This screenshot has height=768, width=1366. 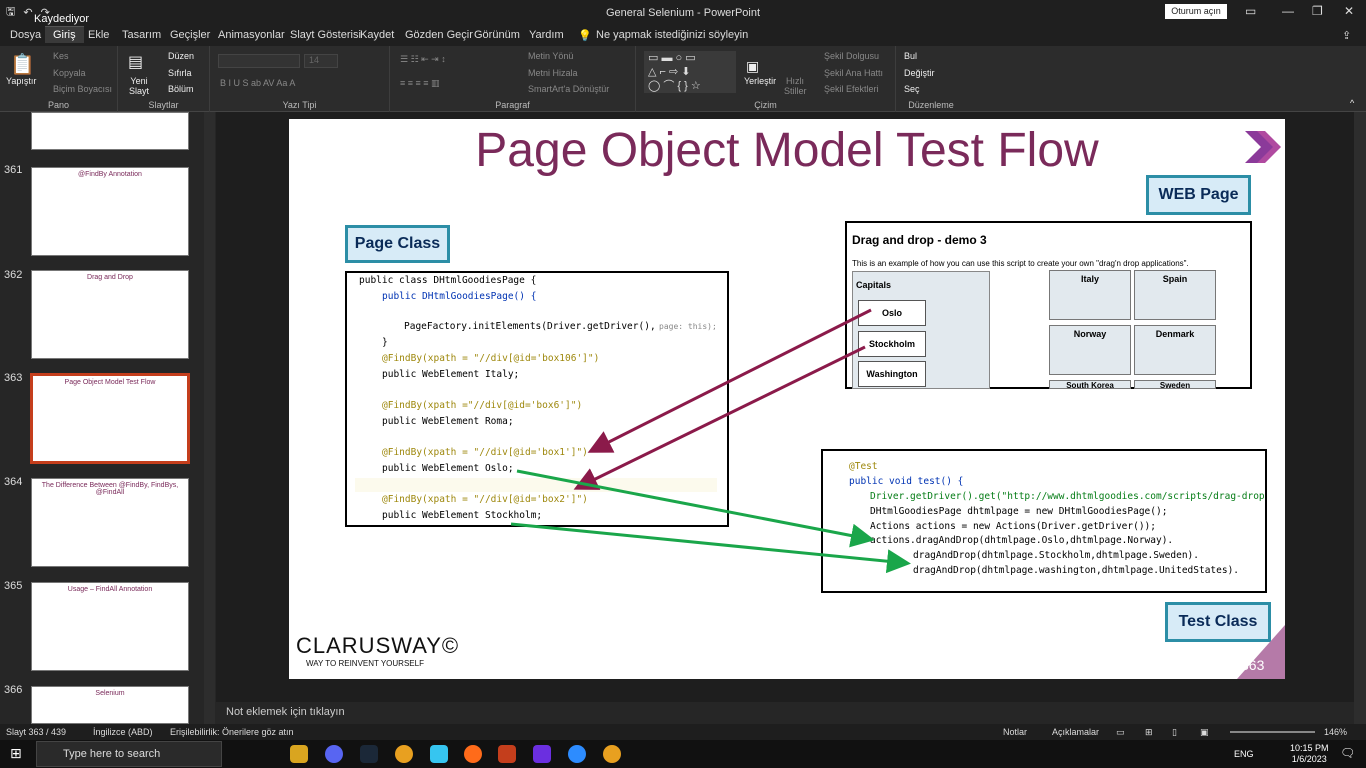 What do you see at coordinates (21, 81) in the screenshot?
I see `paste-button: Yapıştır` at bounding box center [21, 81].